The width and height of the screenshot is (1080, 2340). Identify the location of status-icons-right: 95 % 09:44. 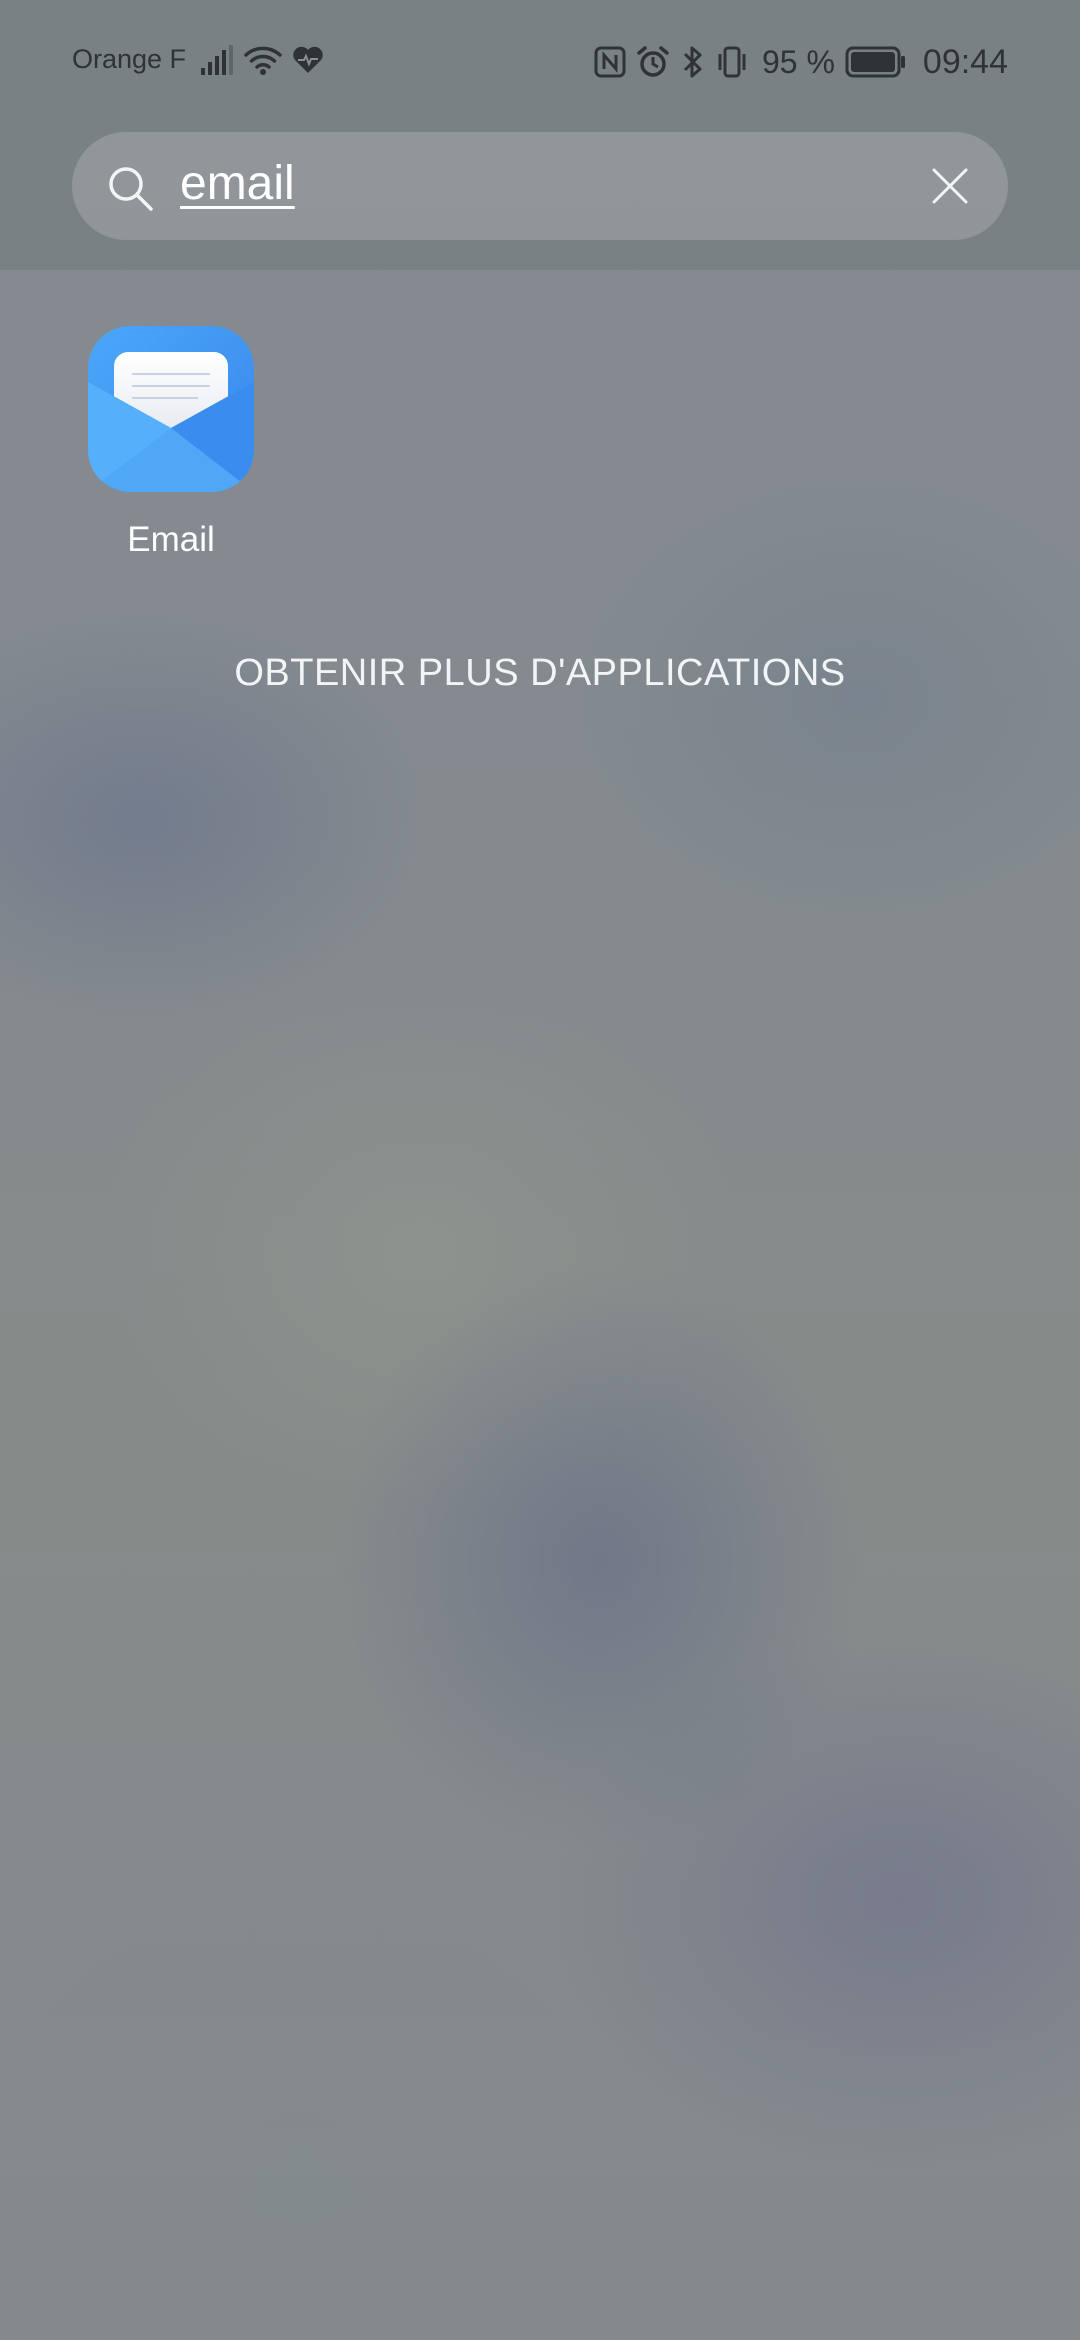
(801, 62).